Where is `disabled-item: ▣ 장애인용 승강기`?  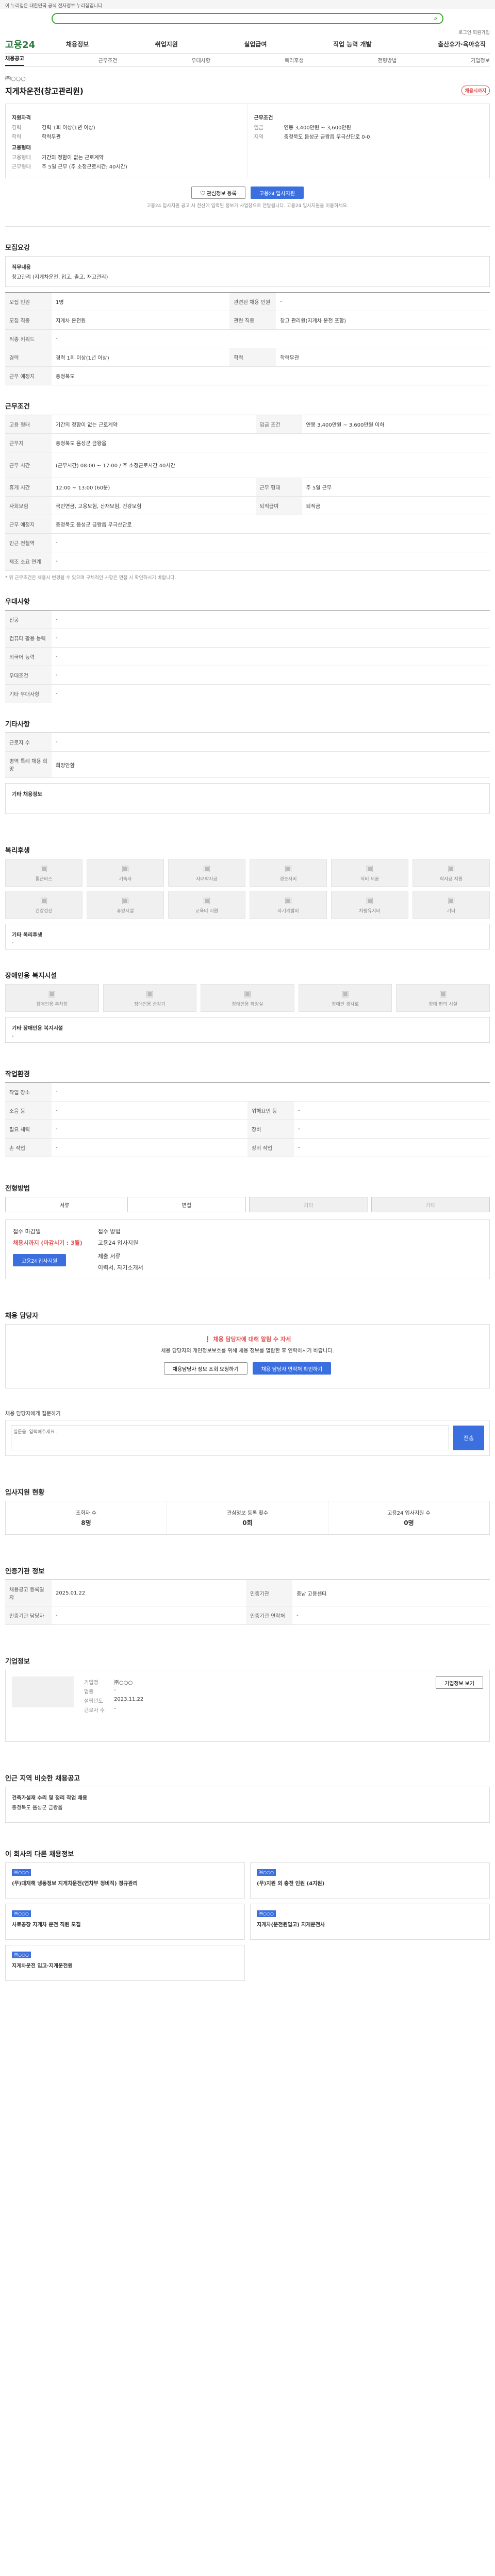 disabled-item: ▣ 장애인용 승강기 is located at coordinates (150, 998).